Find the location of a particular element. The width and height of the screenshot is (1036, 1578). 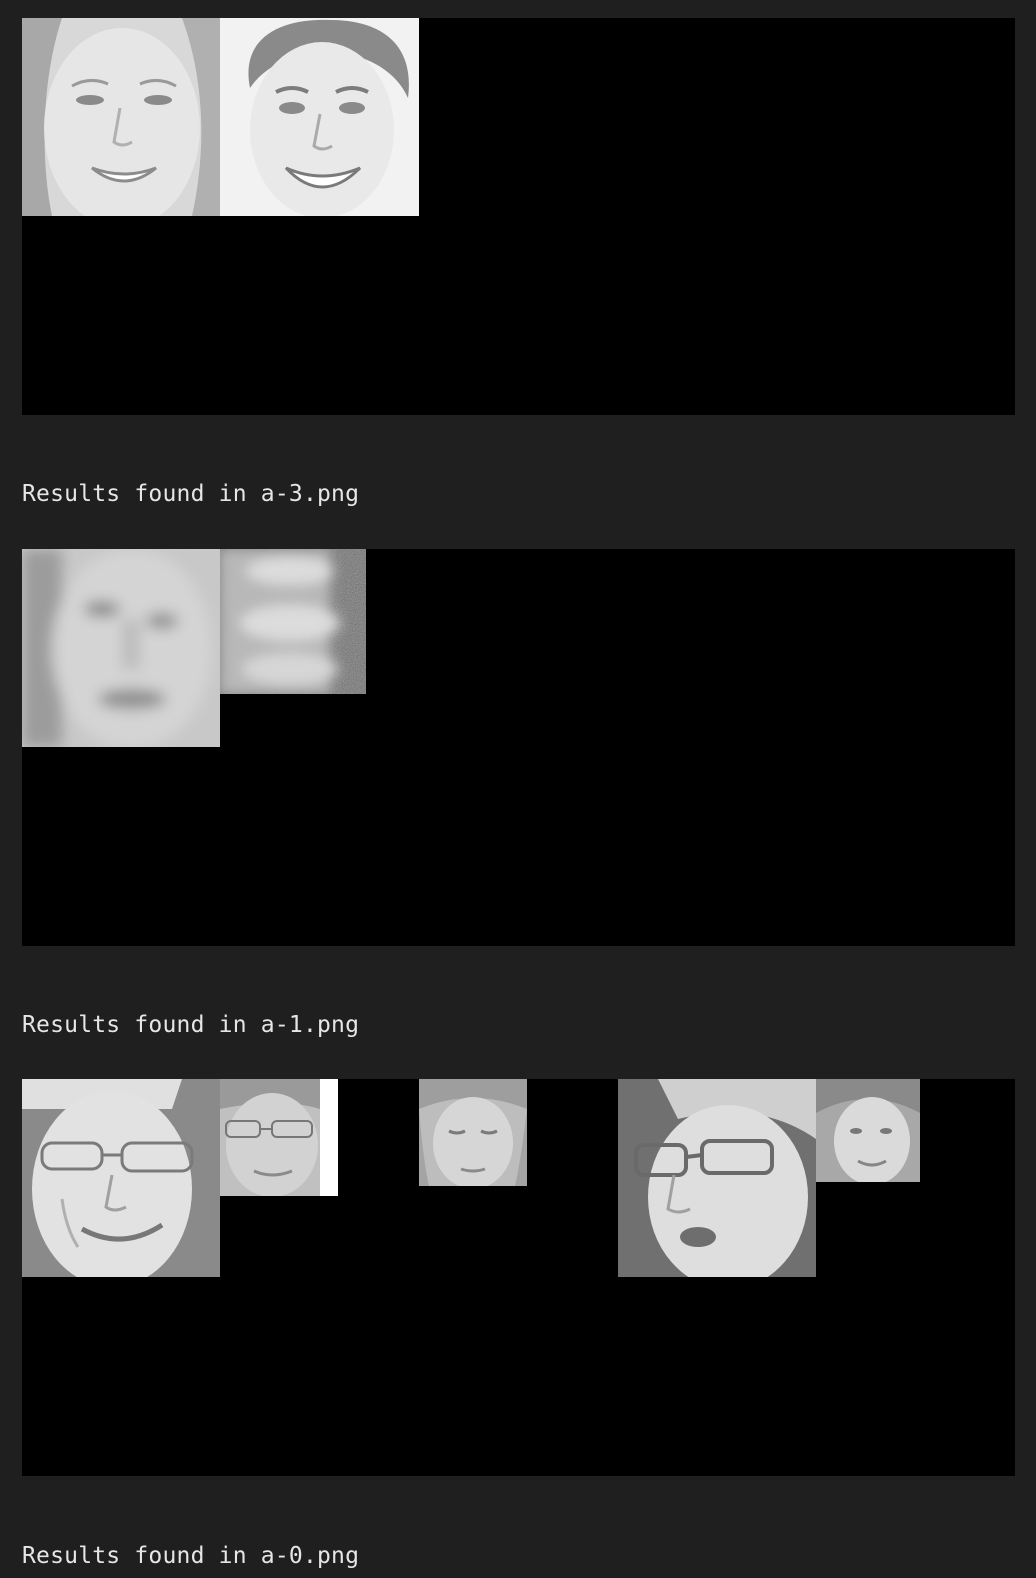

face-thumbnail-man-glasses-grimace is located at coordinates (121, 1178).